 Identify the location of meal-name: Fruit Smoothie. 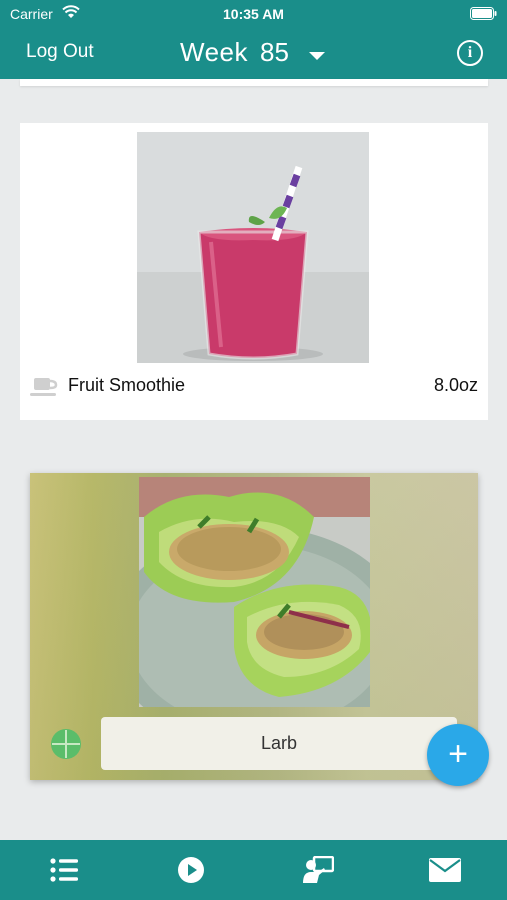
(127, 385).